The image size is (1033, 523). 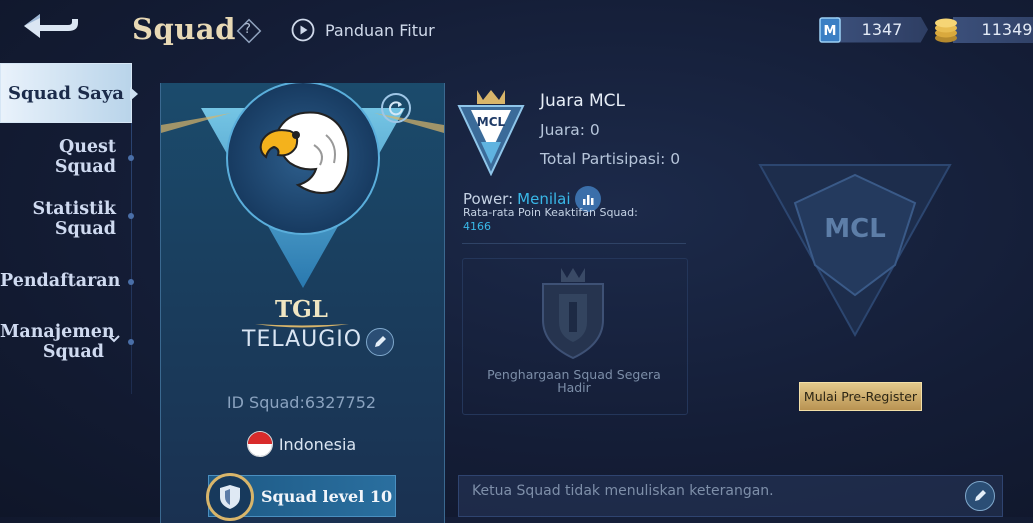 I want to click on feature-guide-button: Panduan Fitur, so click(x=363, y=30).